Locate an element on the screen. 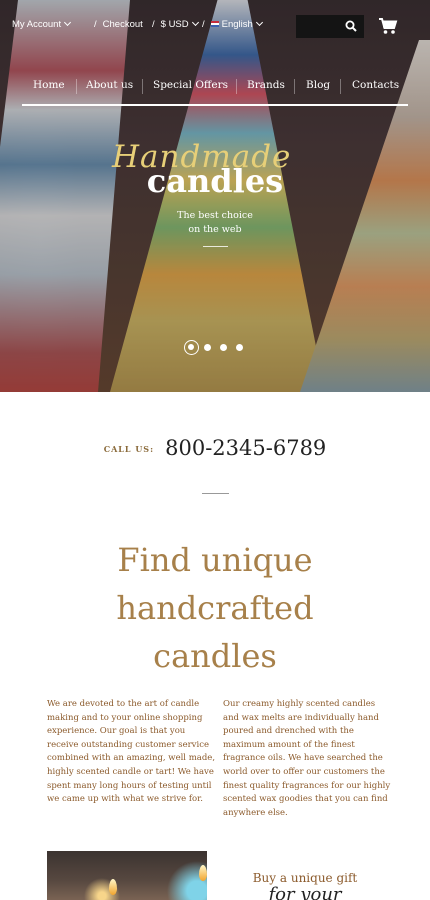 This screenshot has width=430, height=900. hero-divider is located at coordinates (215, 246).